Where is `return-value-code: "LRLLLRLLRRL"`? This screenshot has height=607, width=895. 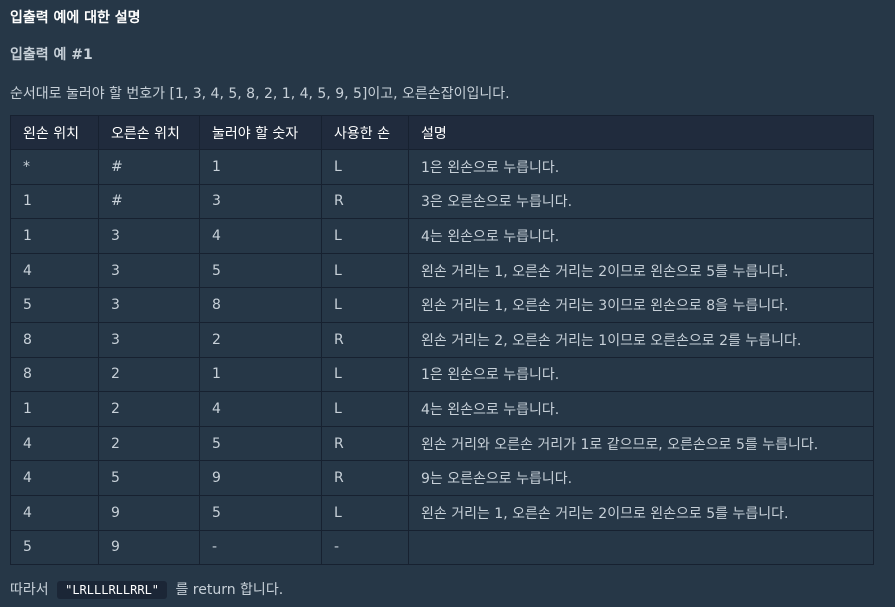
return-value-code: "LRLLLRLLRRL" is located at coordinates (112, 590).